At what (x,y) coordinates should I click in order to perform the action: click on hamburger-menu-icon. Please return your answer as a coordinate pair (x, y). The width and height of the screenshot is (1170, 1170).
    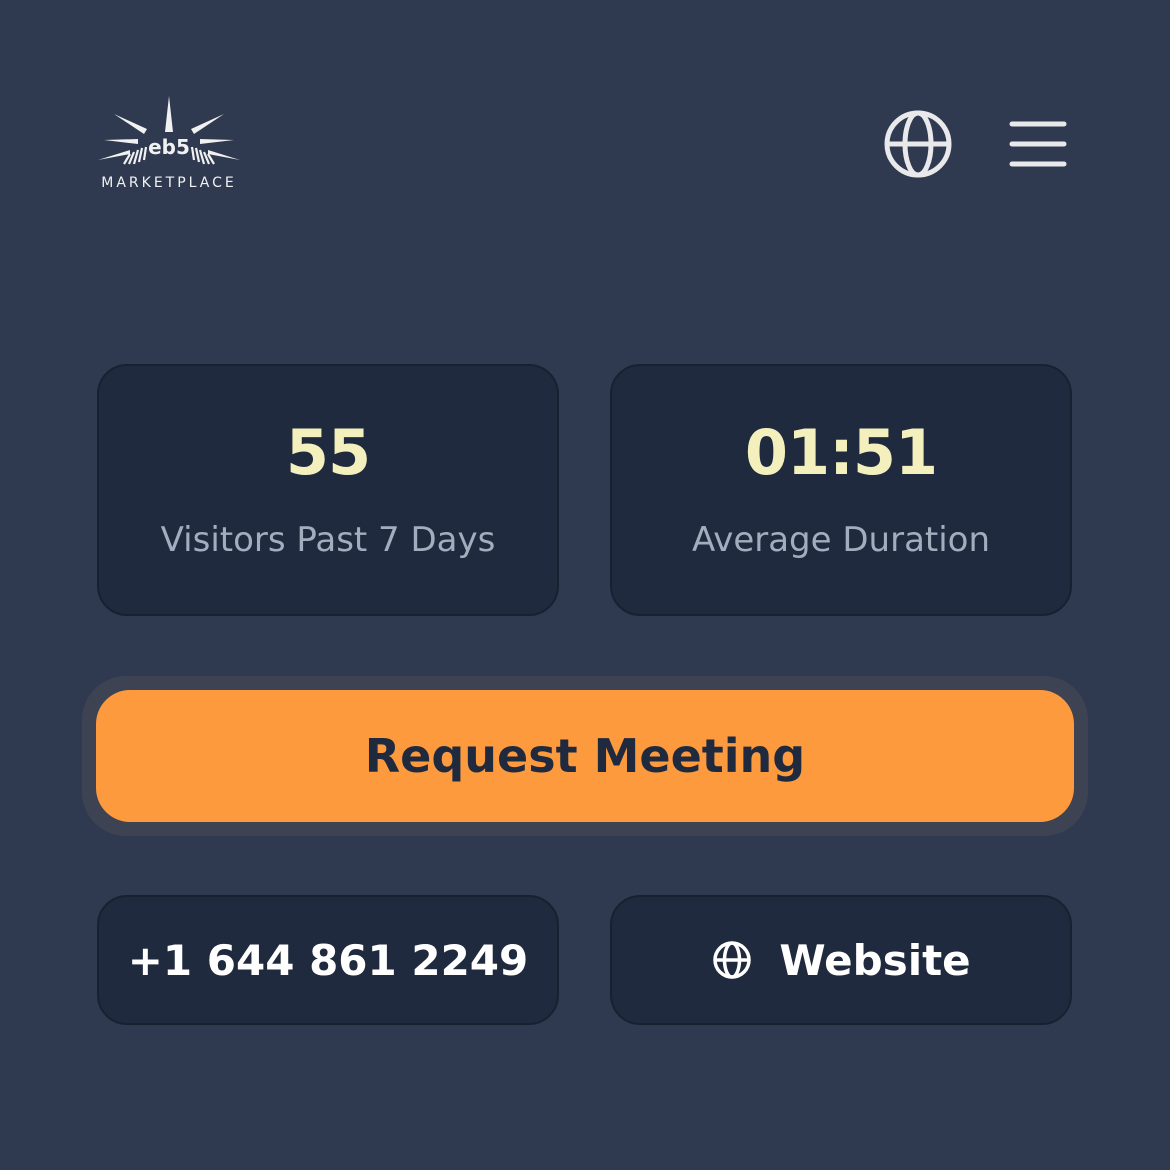
    Looking at the image, I should click on (1038, 144).